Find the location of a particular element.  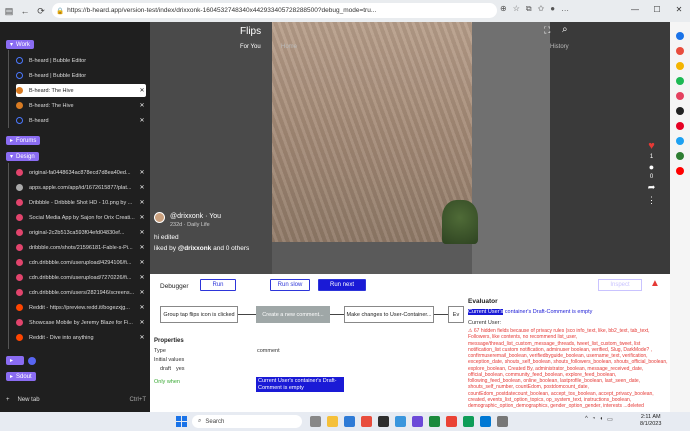

tab-group-design: ▾ Design is located at coordinates (22, 156).